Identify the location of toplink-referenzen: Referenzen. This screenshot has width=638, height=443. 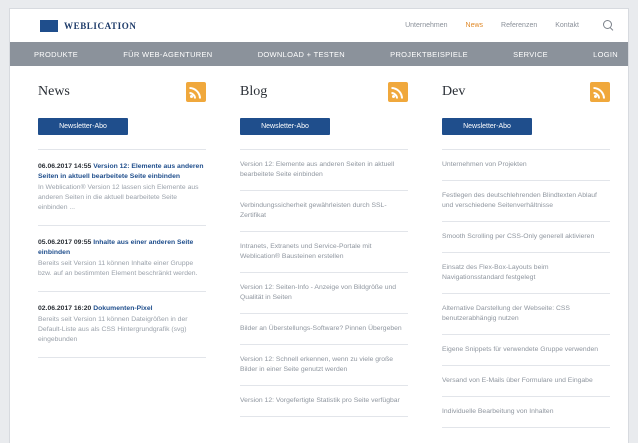
(519, 25).